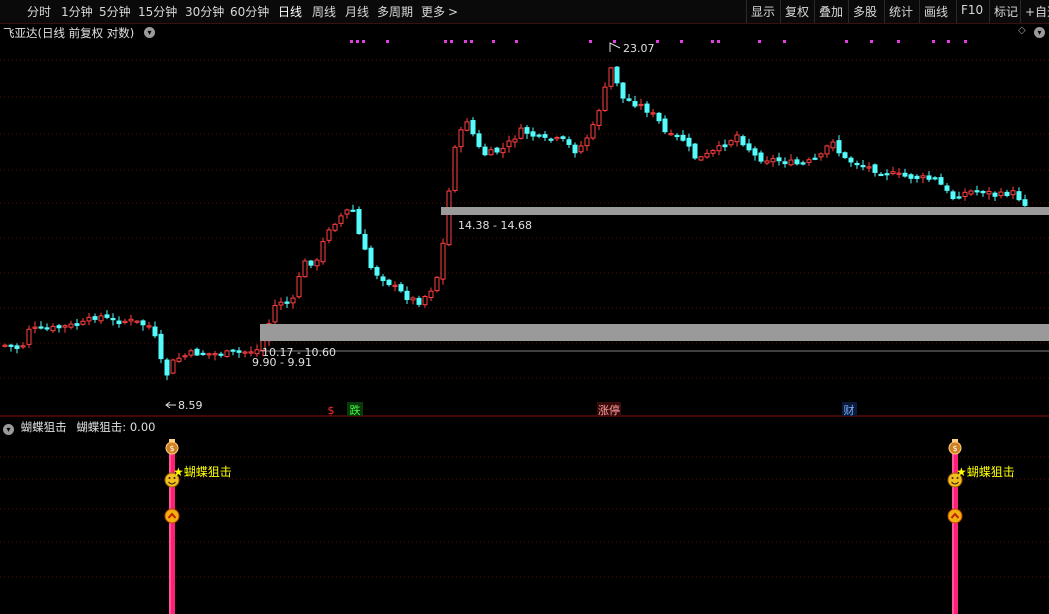 The image size is (1049, 614). Describe the element at coordinates (745, 211) in the screenshot. I see `resistance-zone-upper` at that location.